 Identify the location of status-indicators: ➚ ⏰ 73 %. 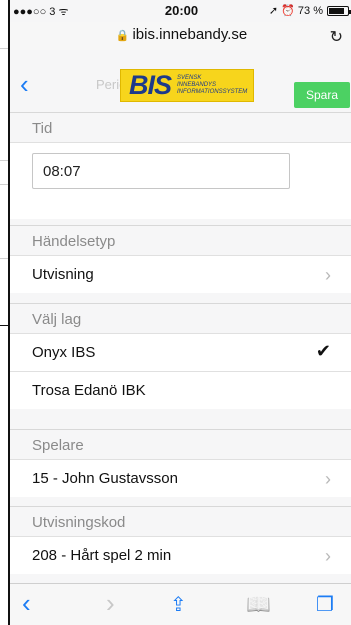
(295, 11).